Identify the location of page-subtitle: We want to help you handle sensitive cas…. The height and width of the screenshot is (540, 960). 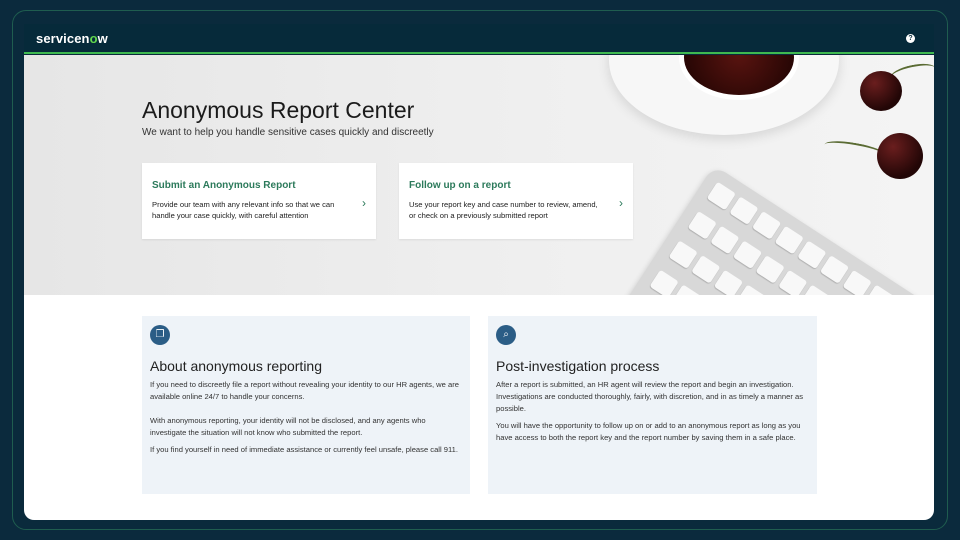
(288, 132).